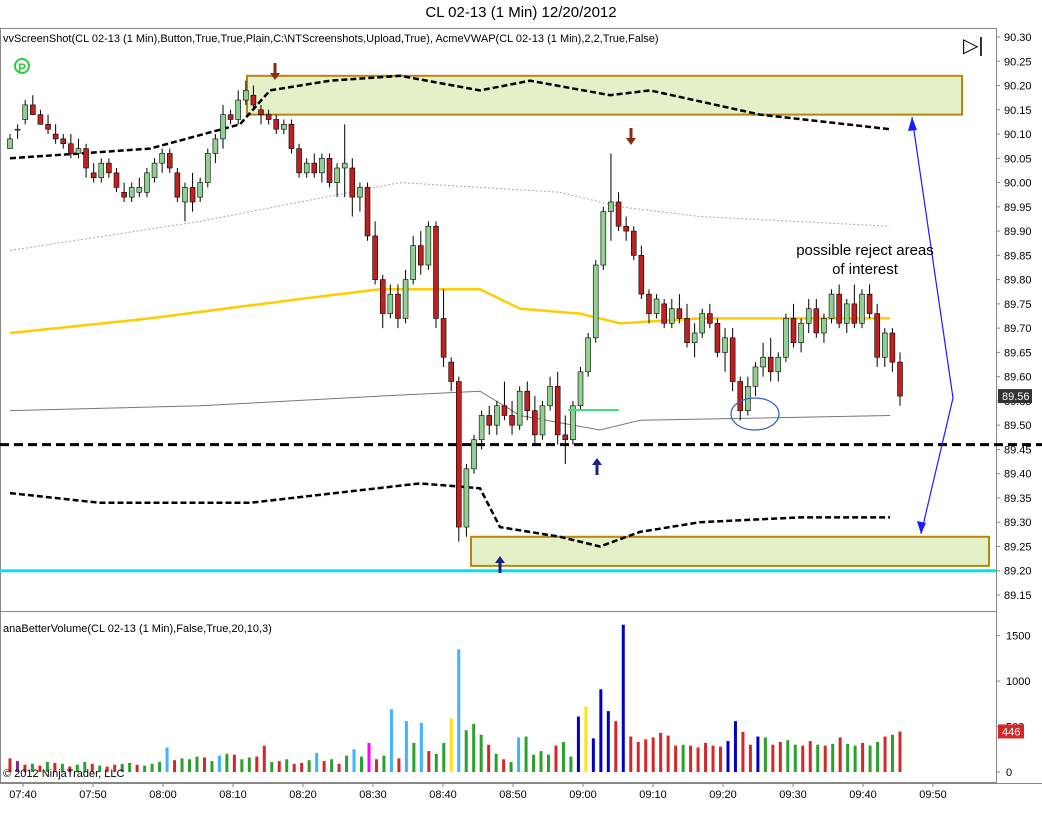 The image size is (1042, 827). What do you see at coordinates (583, 795) in the screenshot?
I see `time-tick-label: 09:00` at bounding box center [583, 795].